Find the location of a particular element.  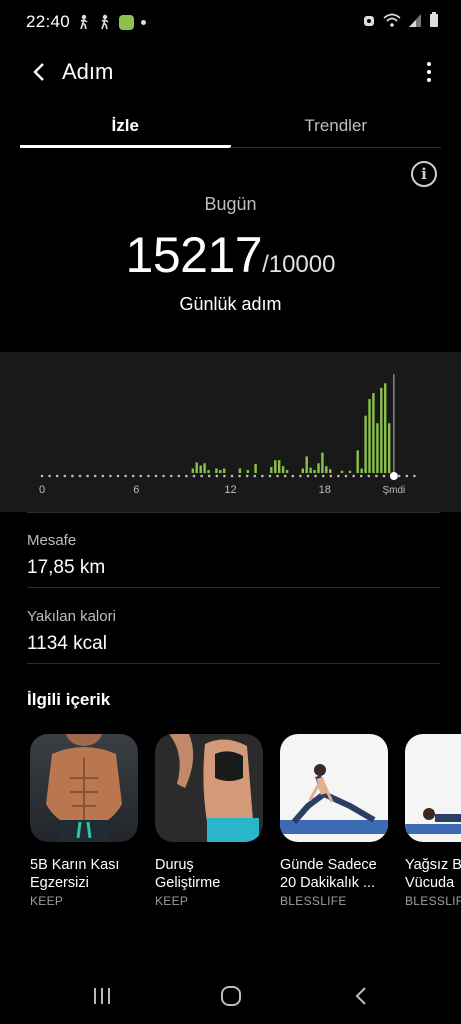

related-content-title: İlgili içerik is located at coordinates (69, 699).